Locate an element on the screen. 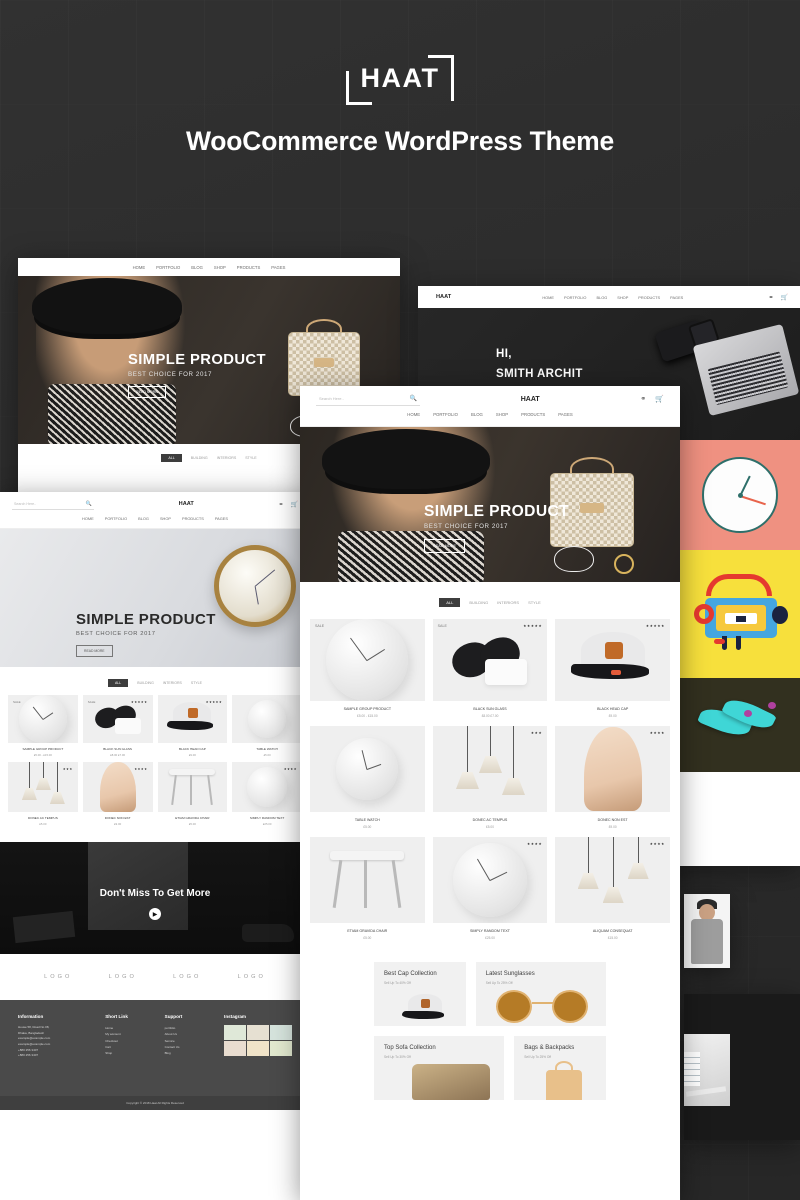  collection-card-sunglasses: Latest Sunglasses Sell Up To 25% Off is located at coordinates (540, 994).